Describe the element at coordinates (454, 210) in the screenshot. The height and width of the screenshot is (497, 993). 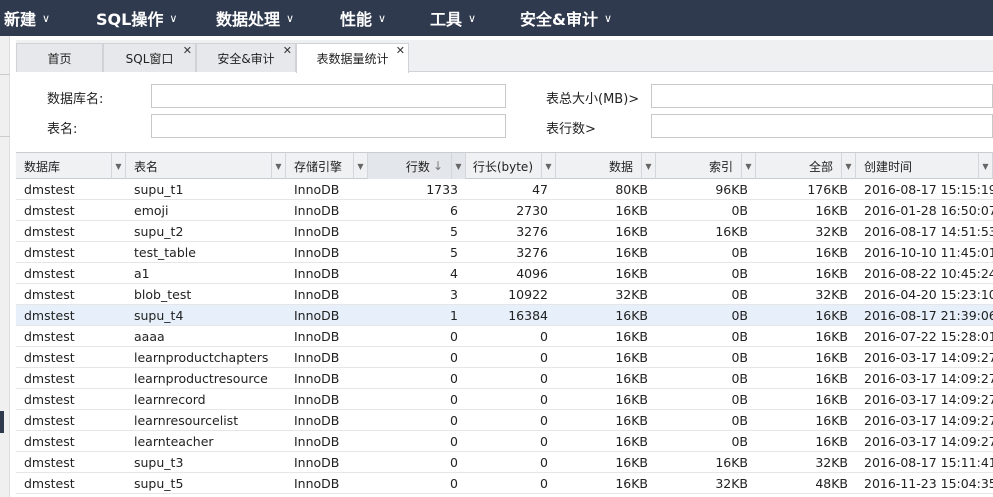
I see `table-cell: 6` at that location.